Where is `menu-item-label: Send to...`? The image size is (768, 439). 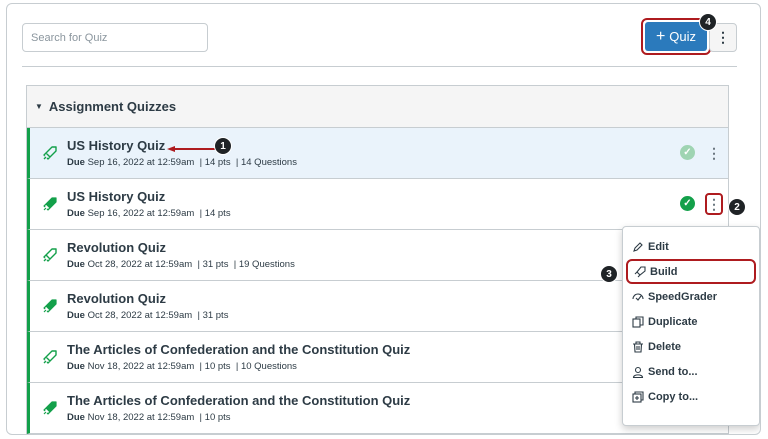 menu-item-label: Send to... is located at coordinates (673, 371).